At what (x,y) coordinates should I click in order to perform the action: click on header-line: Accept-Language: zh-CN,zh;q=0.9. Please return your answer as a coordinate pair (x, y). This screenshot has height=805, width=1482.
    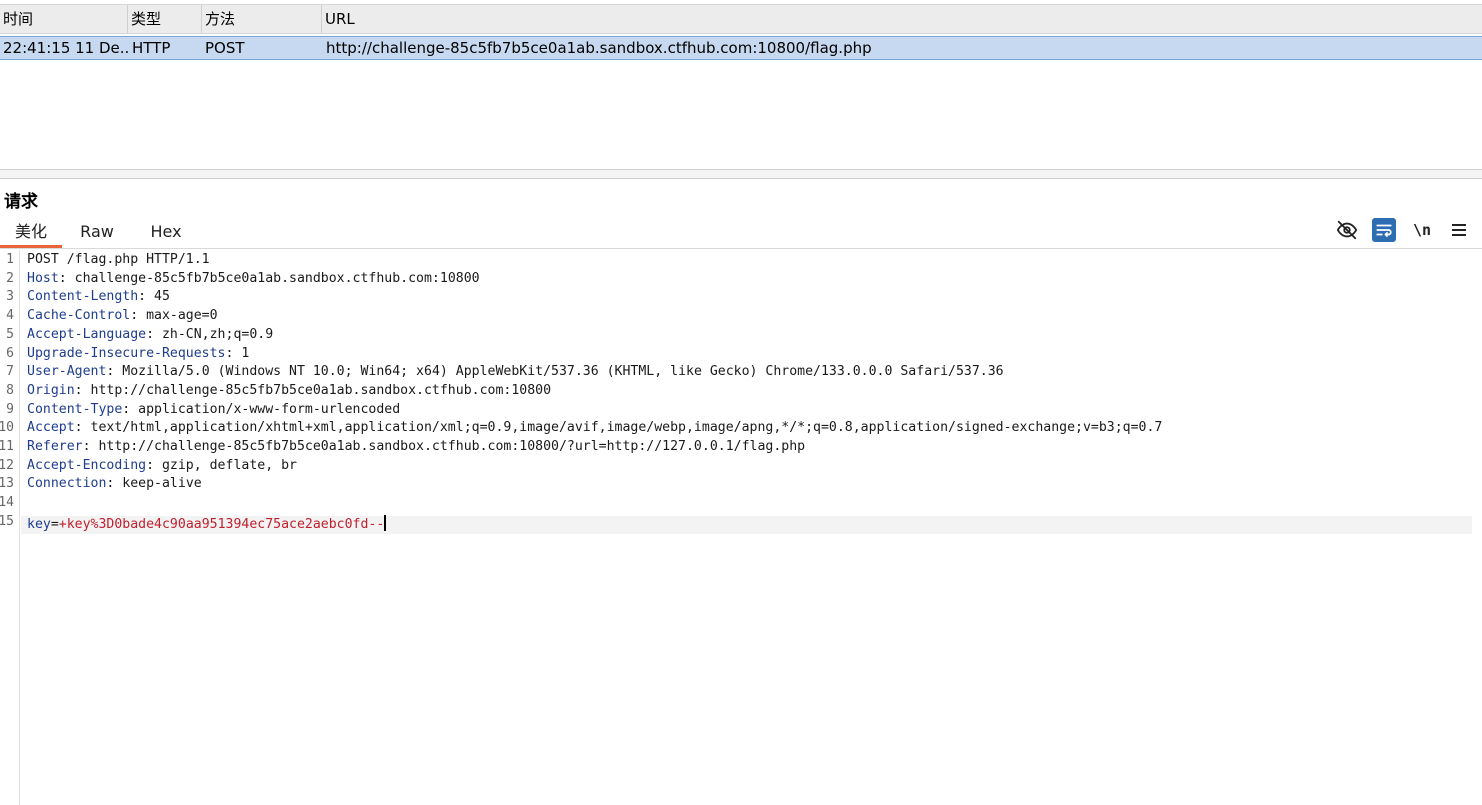
    Looking at the image, I should click on (150, 334).